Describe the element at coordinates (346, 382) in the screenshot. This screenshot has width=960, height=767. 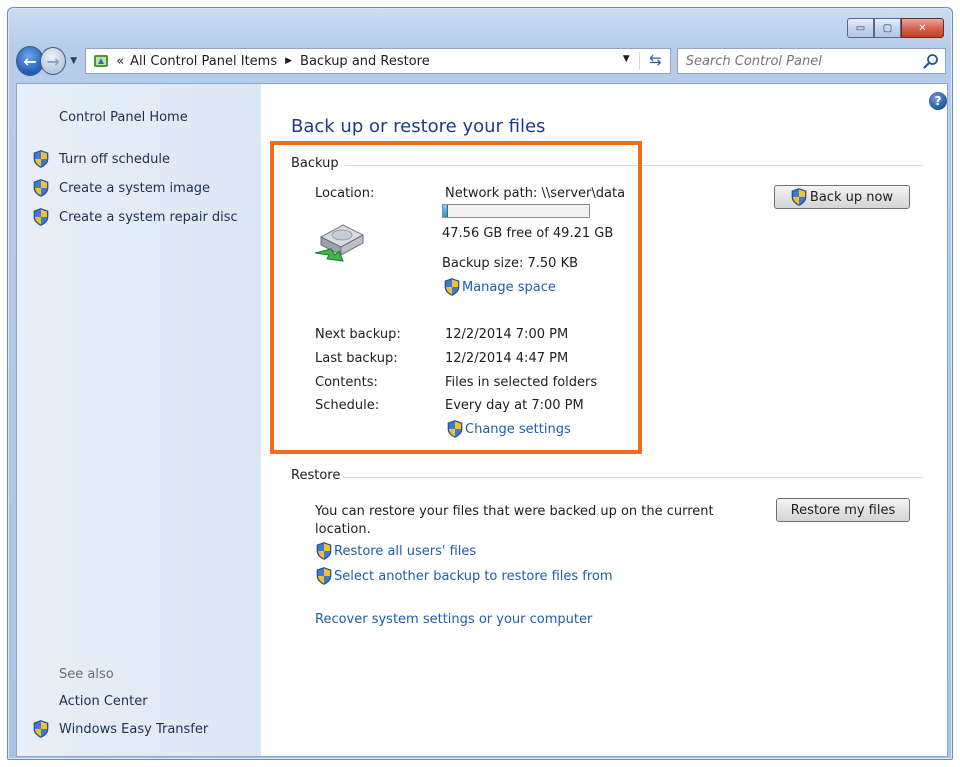
I see `contents-label: Contents:` at that location.